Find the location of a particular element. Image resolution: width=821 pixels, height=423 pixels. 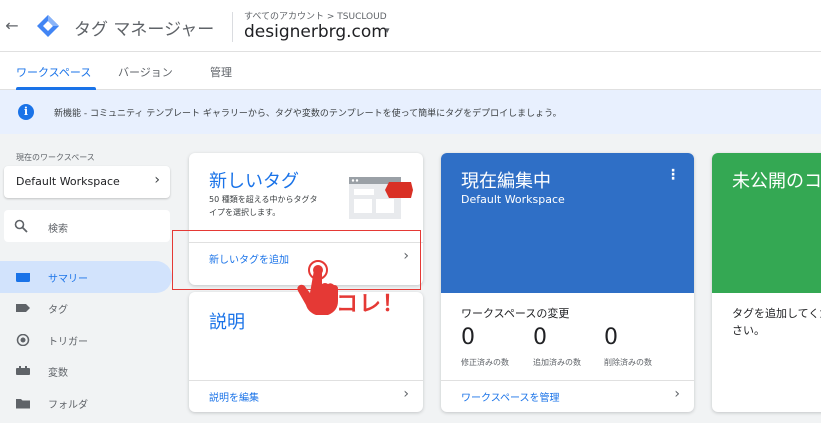

sidebar-item-summary: サマリー is located at coordinates (86, 277).